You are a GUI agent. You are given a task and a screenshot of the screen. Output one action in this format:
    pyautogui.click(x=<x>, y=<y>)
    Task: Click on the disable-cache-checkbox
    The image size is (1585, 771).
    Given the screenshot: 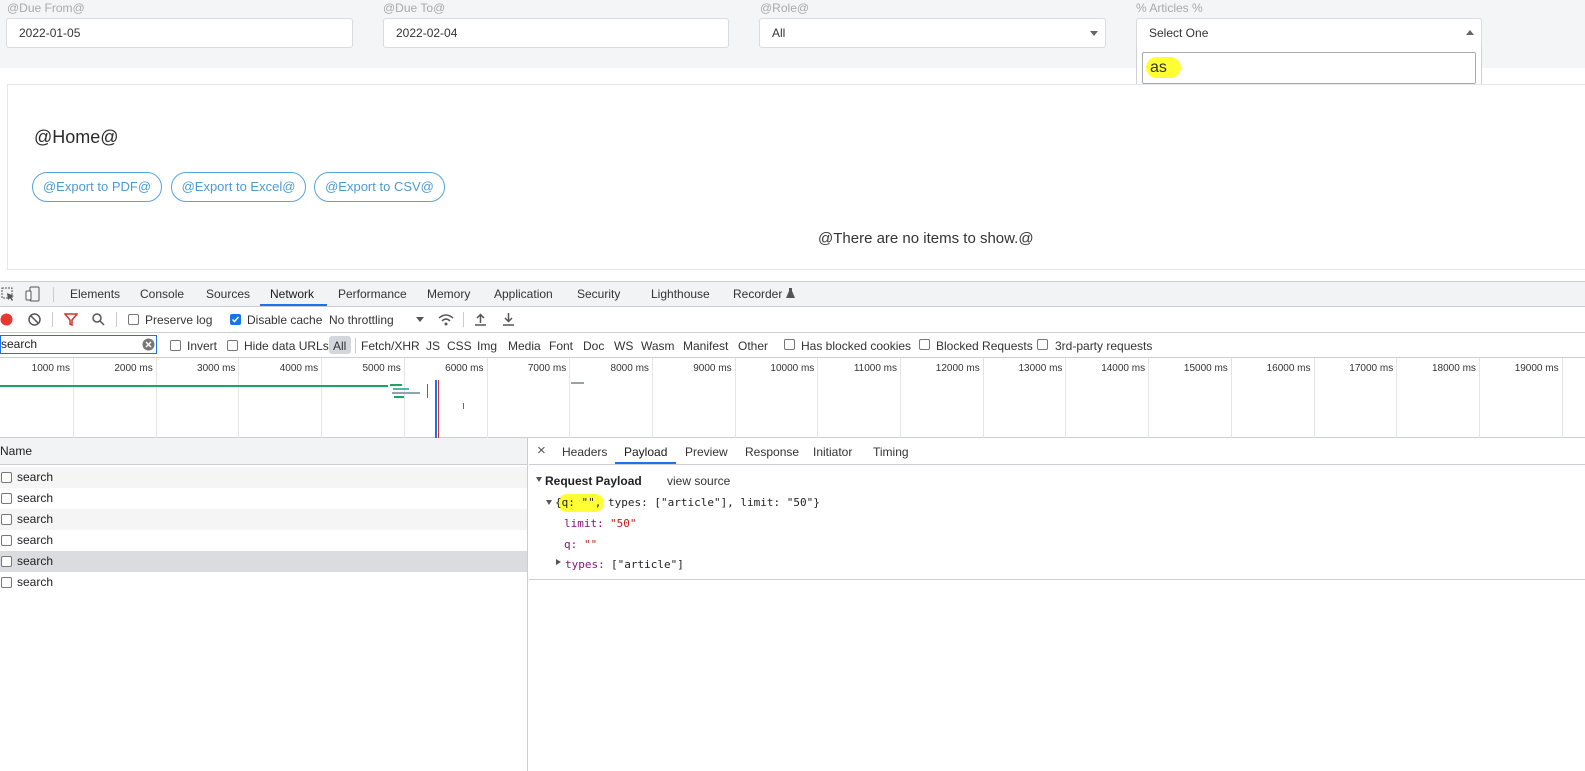 What is the action you would take?
    pyautogui.click(x=235, y=319)
    